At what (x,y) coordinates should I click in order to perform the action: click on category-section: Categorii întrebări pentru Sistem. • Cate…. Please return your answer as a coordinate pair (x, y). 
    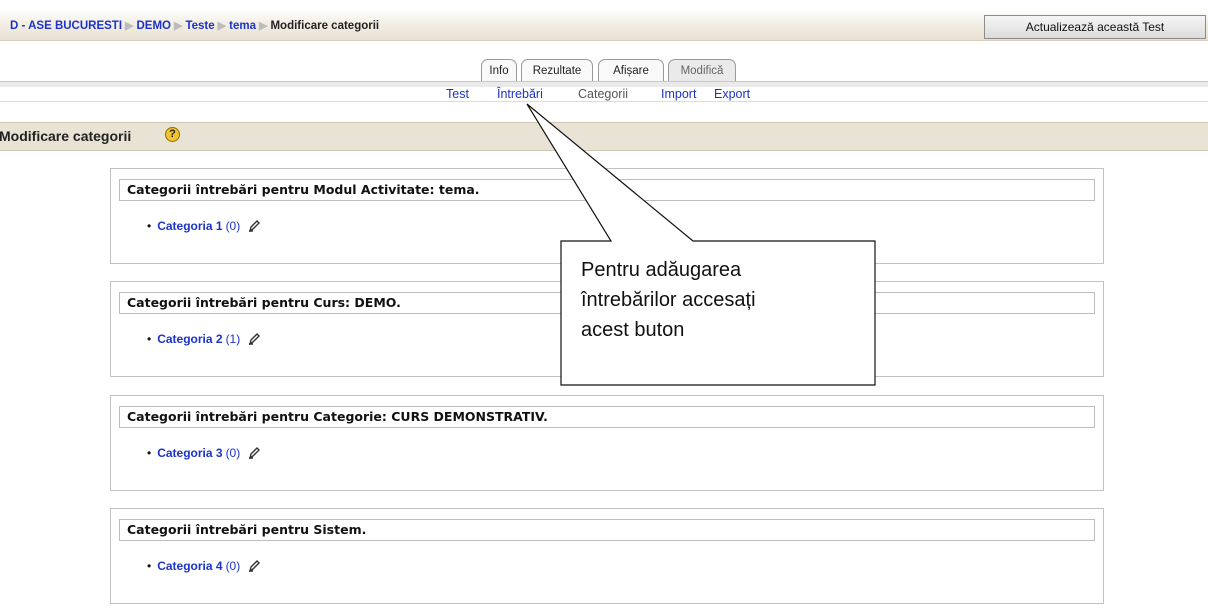
    Looking at the image, I should click on (607, 556).